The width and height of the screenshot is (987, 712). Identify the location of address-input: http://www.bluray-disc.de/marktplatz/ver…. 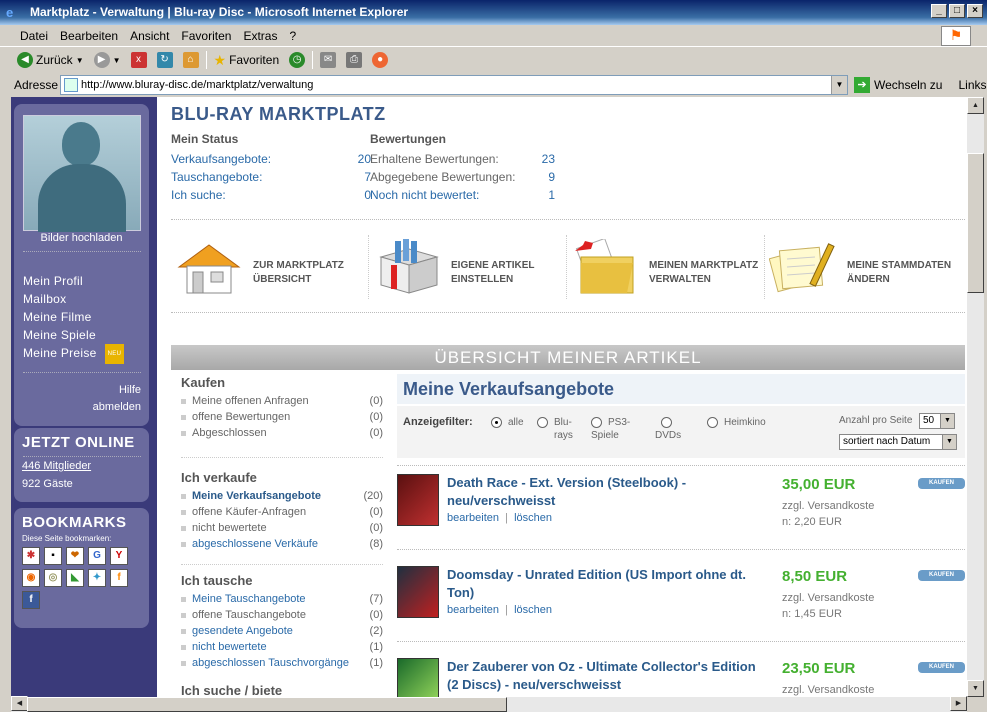
(454, 84).